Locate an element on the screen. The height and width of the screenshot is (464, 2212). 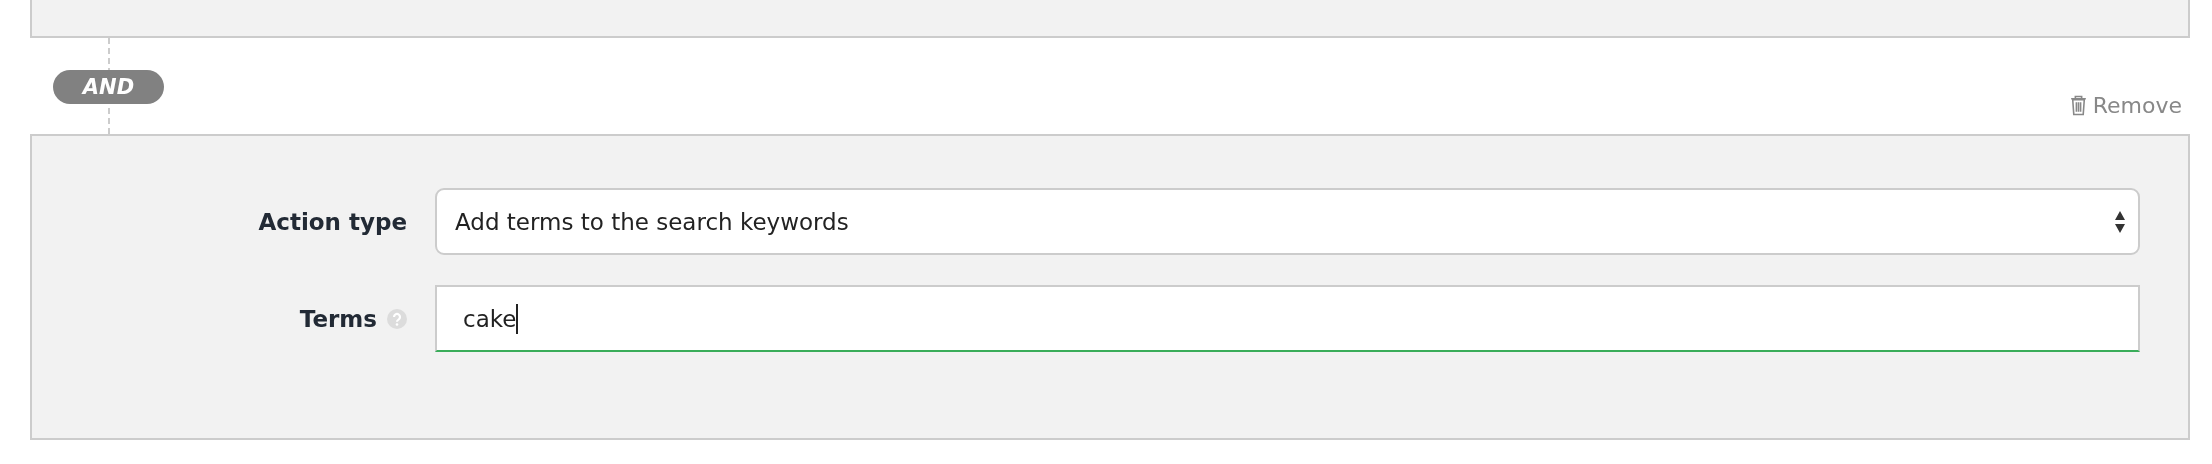
trash-icon is located at coordinates (2078, 105).